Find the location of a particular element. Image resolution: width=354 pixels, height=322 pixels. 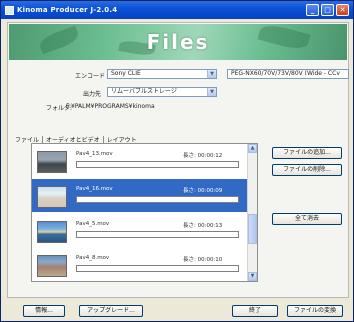

title-bar: Kinoma Producer J-2.0.4 _ □ ✕ is located at coordinates (177, 10).